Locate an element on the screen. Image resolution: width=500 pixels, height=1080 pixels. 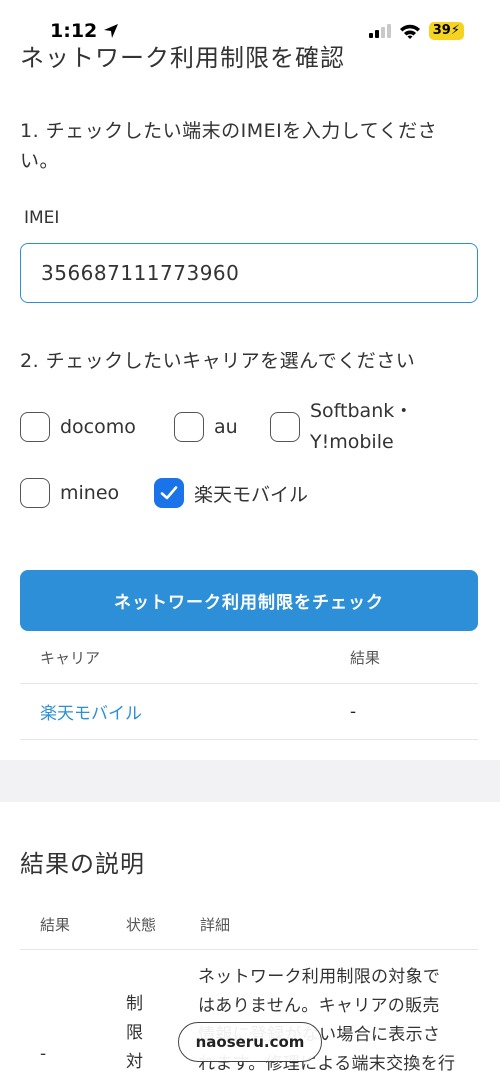
page-title: ネットワーク利用制限を確認 is located at coordinates (182, 58).